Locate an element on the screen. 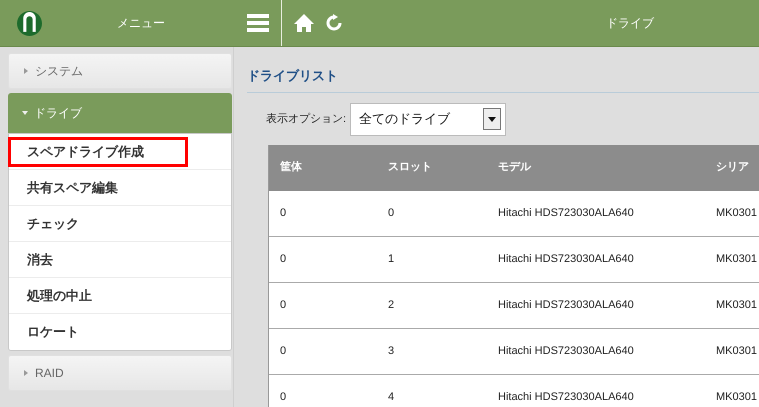 This screenshot has height=407, width=759. table-cell-text: 3 is located at coordinates (391, 351).